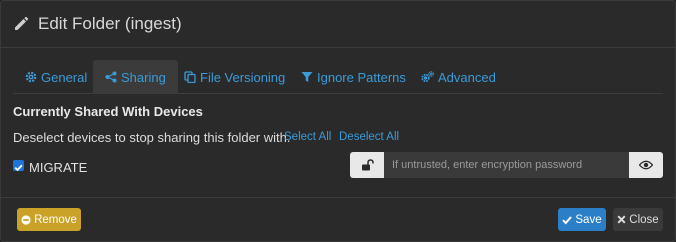 The width and height of the screenshot is (676, 242). I want to click on close-button: Close, so click(638, 219).